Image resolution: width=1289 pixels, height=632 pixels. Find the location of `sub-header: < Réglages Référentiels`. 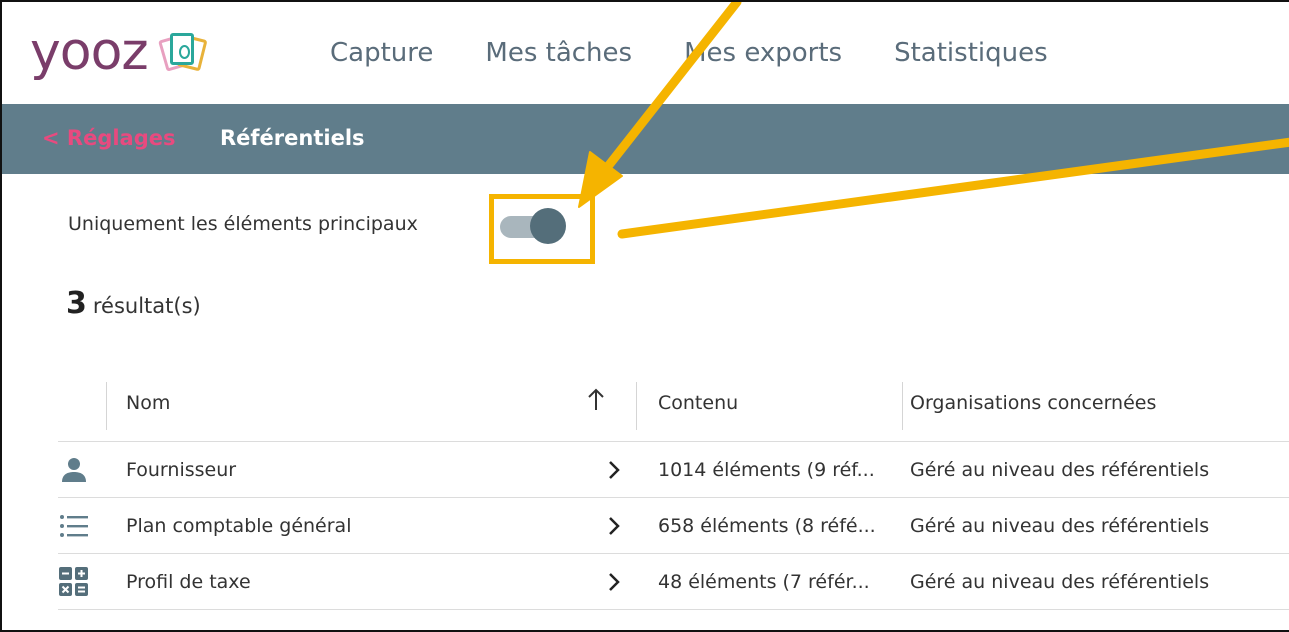

sub-header: < Réglages Référentiels is located at coordinates (645, 139).